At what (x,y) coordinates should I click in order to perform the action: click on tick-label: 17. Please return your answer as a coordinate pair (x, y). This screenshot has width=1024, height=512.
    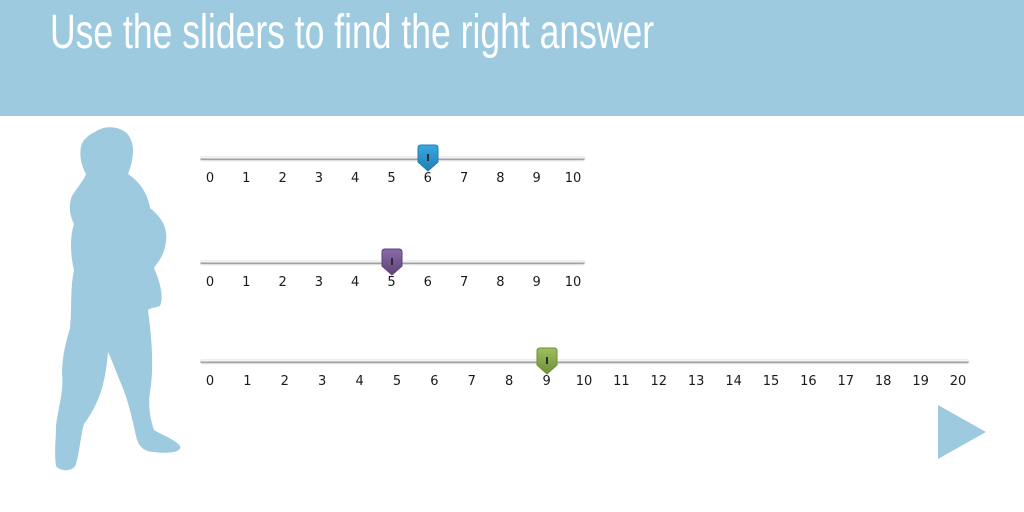
    Looking at the image, I should click on (846, 381).